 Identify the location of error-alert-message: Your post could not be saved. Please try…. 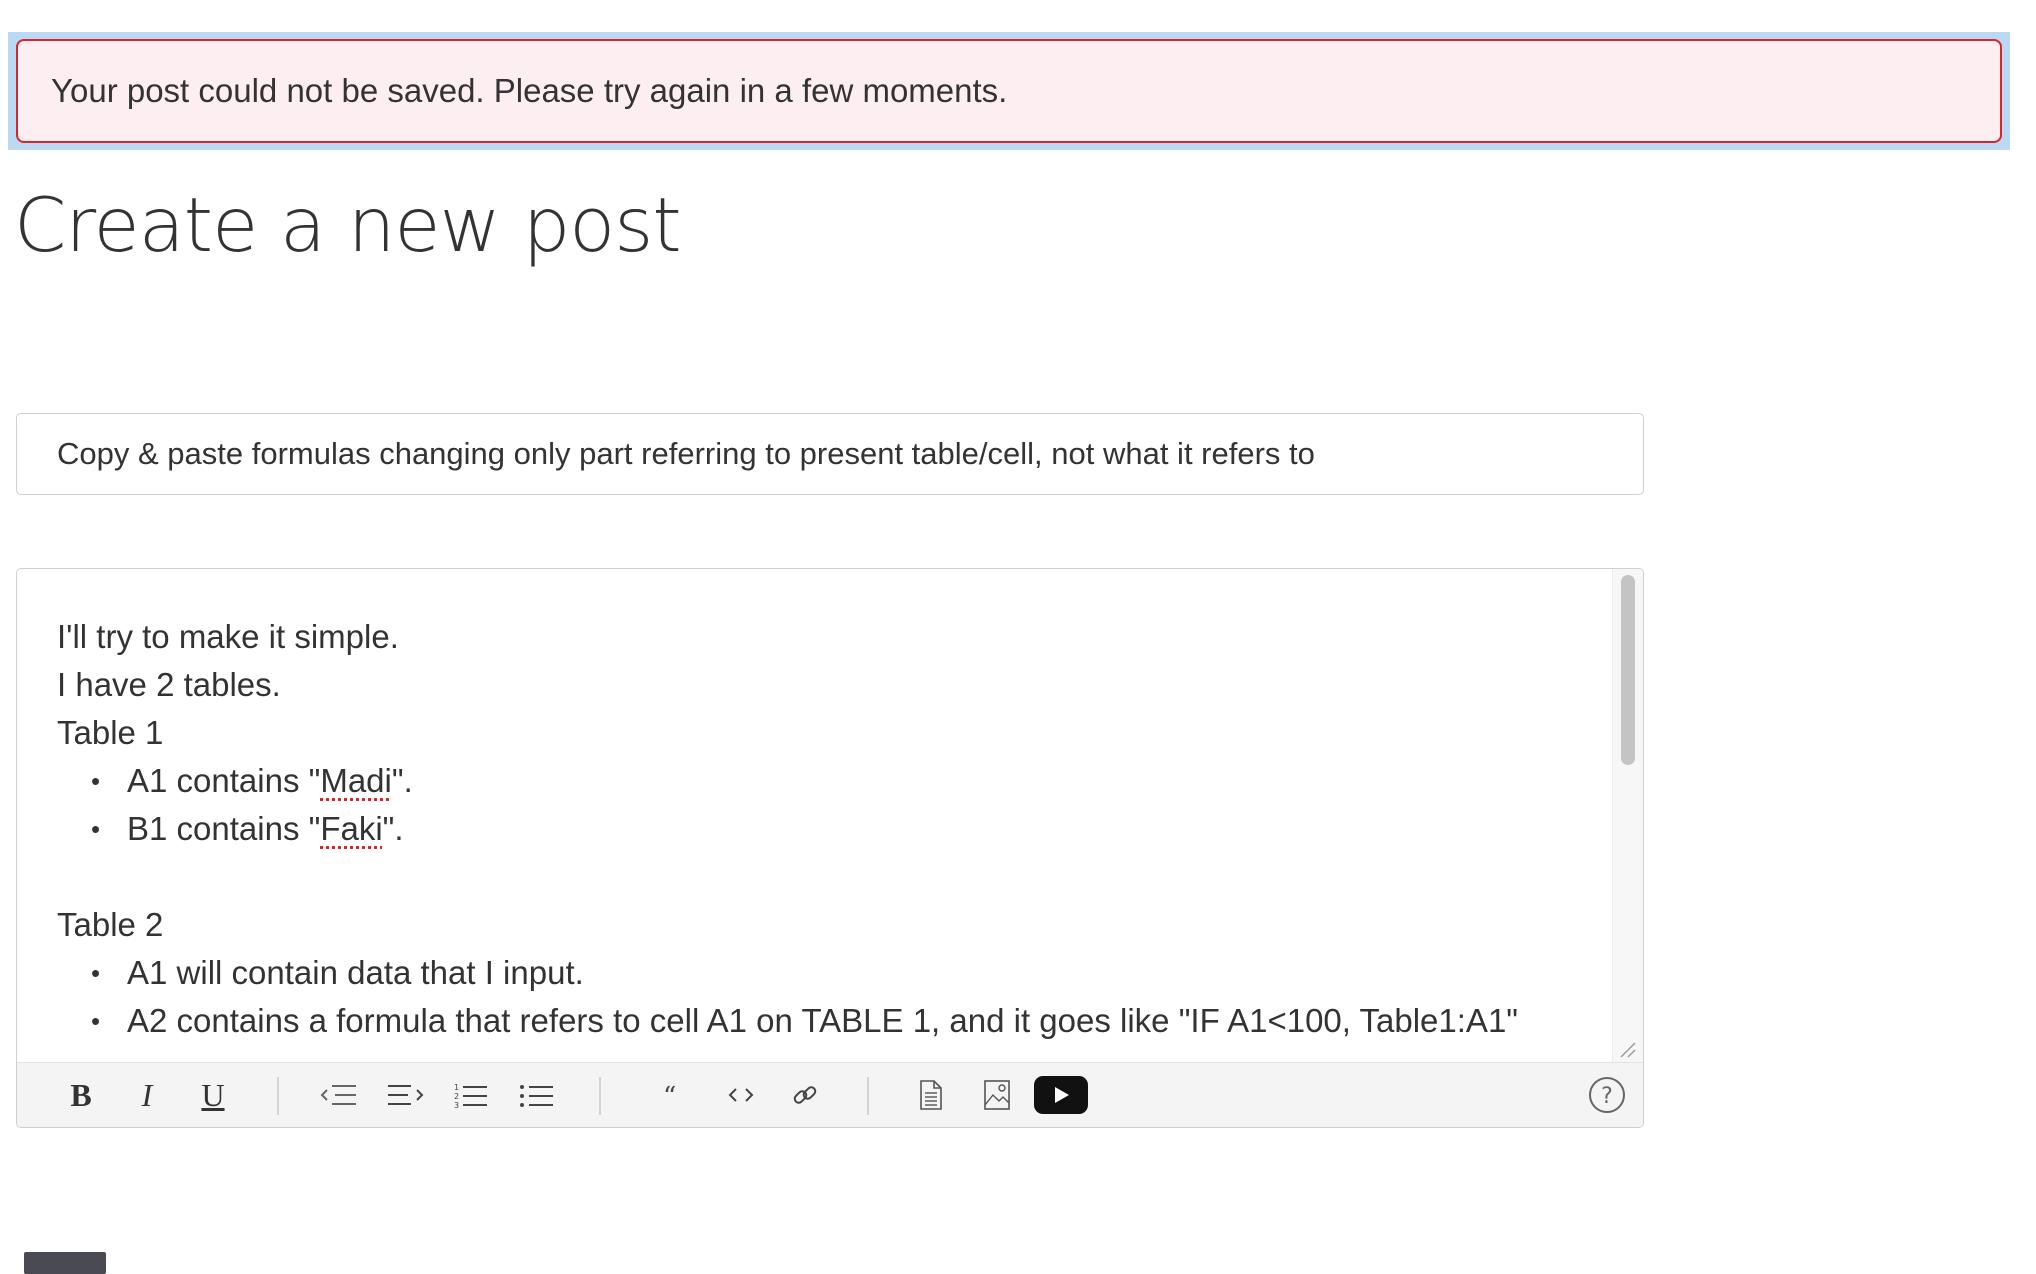
(529, 90).